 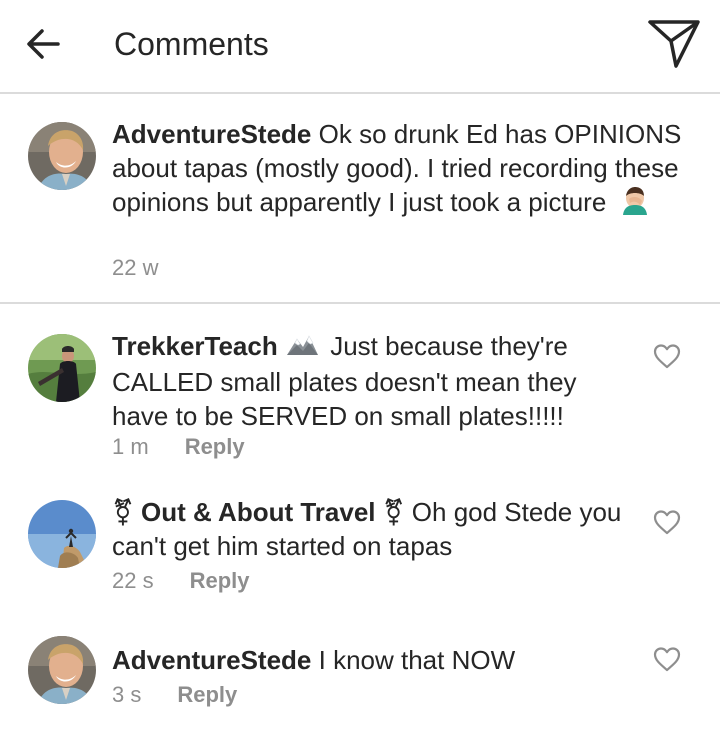 I want to click on comment-meta: 22 s Reply, so click(x=181, y=581).